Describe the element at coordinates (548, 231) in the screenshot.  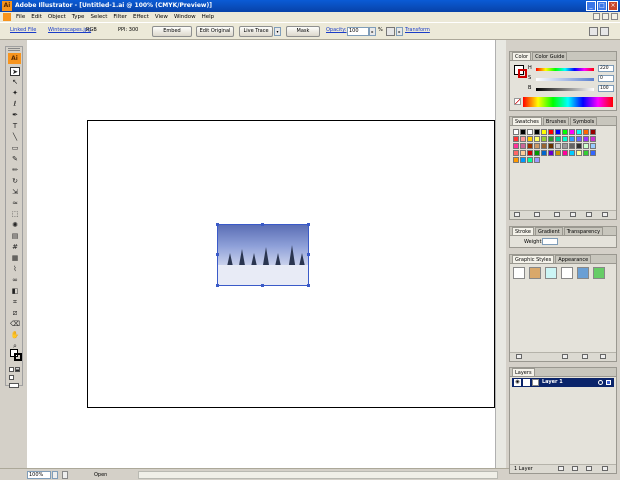
I see `tab-gradient: Gradient` at that location.